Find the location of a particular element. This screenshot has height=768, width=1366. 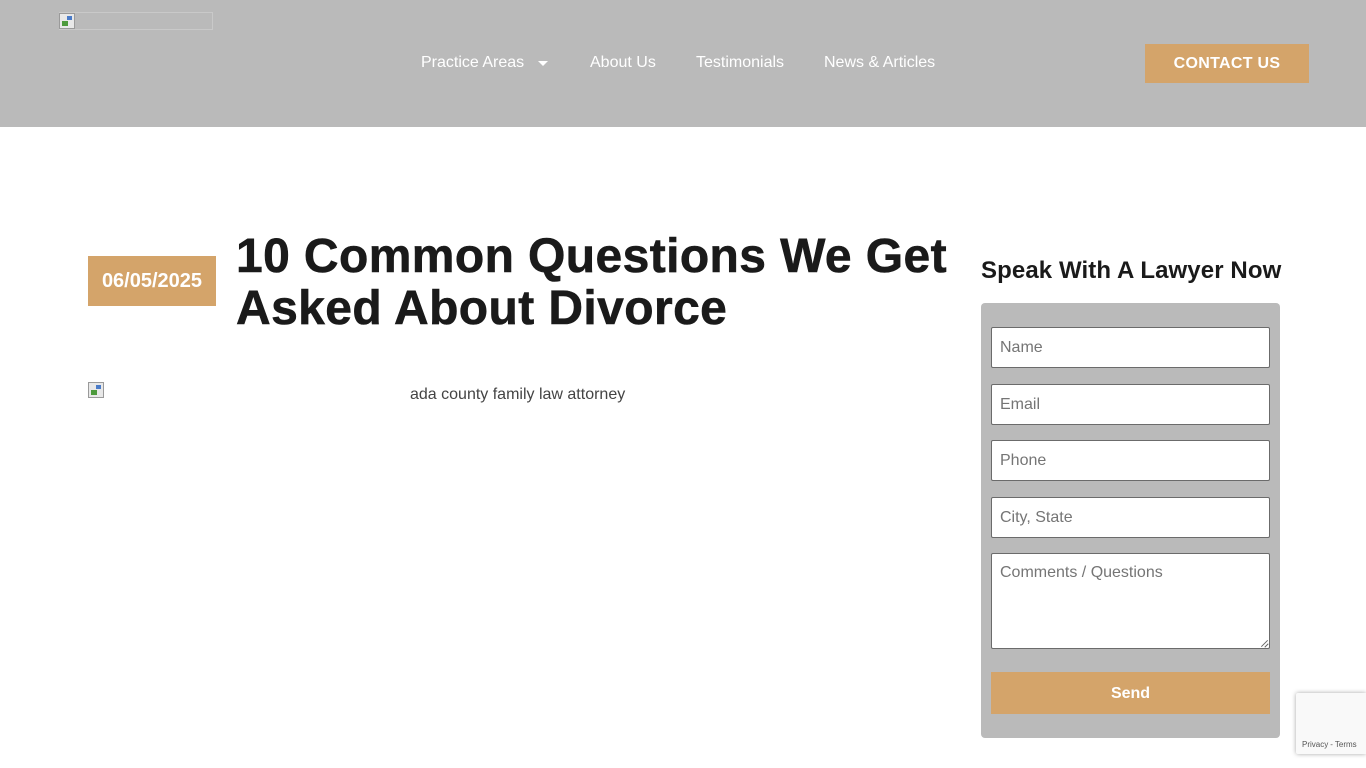

name-field is located at coordinates (1130, 347).